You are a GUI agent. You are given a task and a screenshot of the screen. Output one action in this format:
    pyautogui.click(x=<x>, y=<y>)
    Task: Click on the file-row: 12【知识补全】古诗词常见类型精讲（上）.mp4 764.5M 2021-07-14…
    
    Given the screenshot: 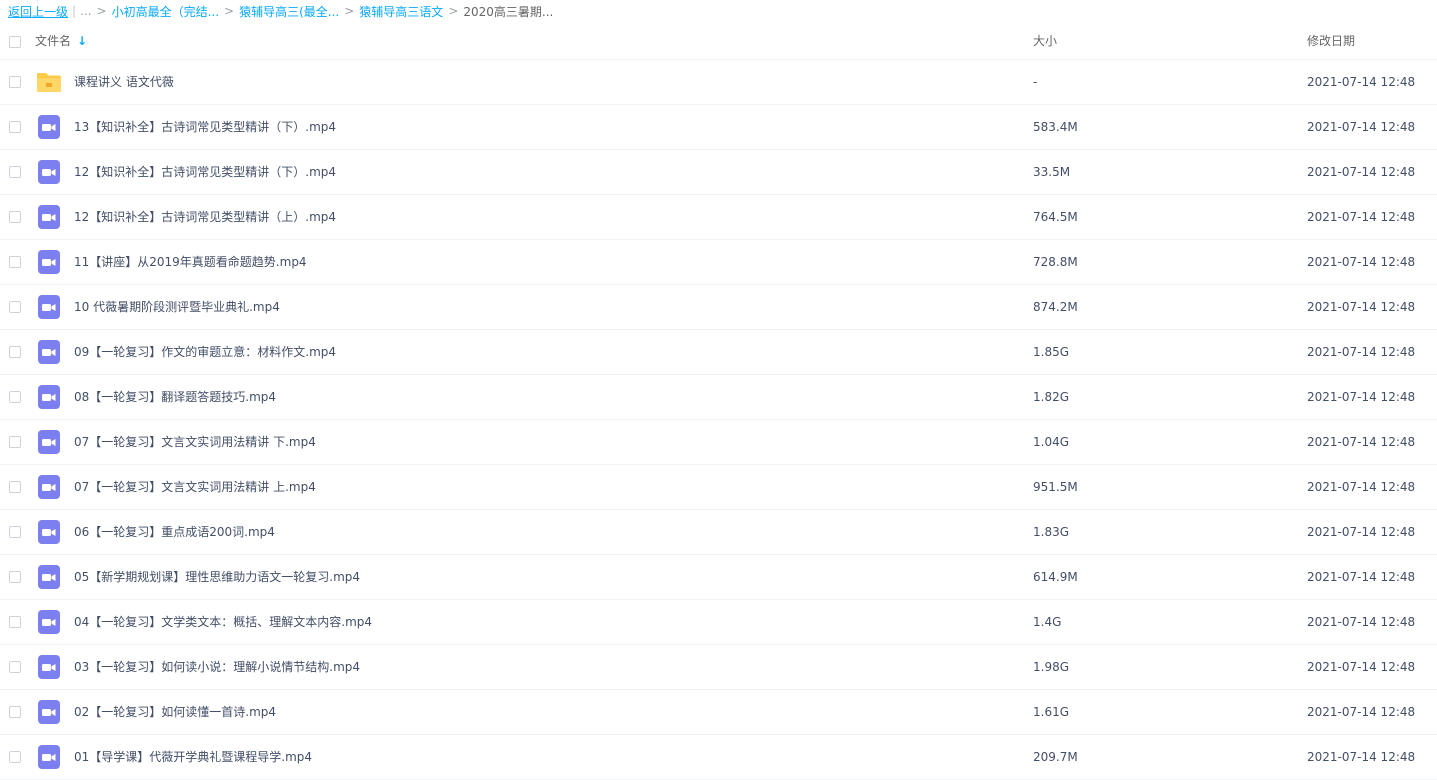 What is the action you would take?
    pyautogui.click(x=718, y=217)
    